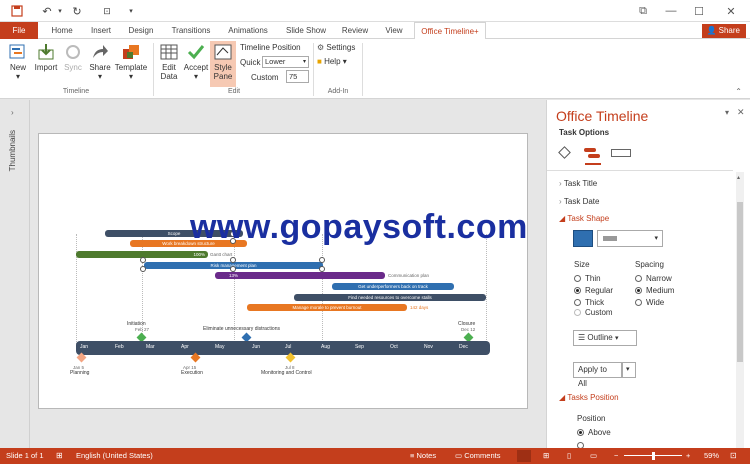 This screenshot has height=464, width=750. I want to click on minimize-icon: —, so click(671, 11).